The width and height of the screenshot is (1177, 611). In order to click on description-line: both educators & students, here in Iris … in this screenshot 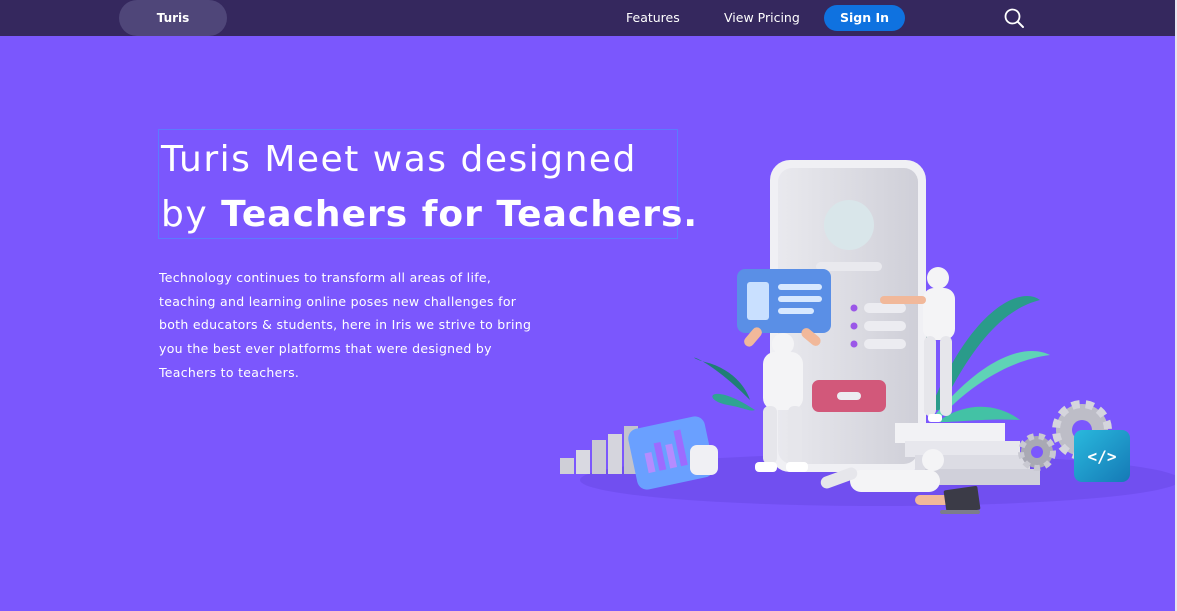, I will do `click(345, 325)`.